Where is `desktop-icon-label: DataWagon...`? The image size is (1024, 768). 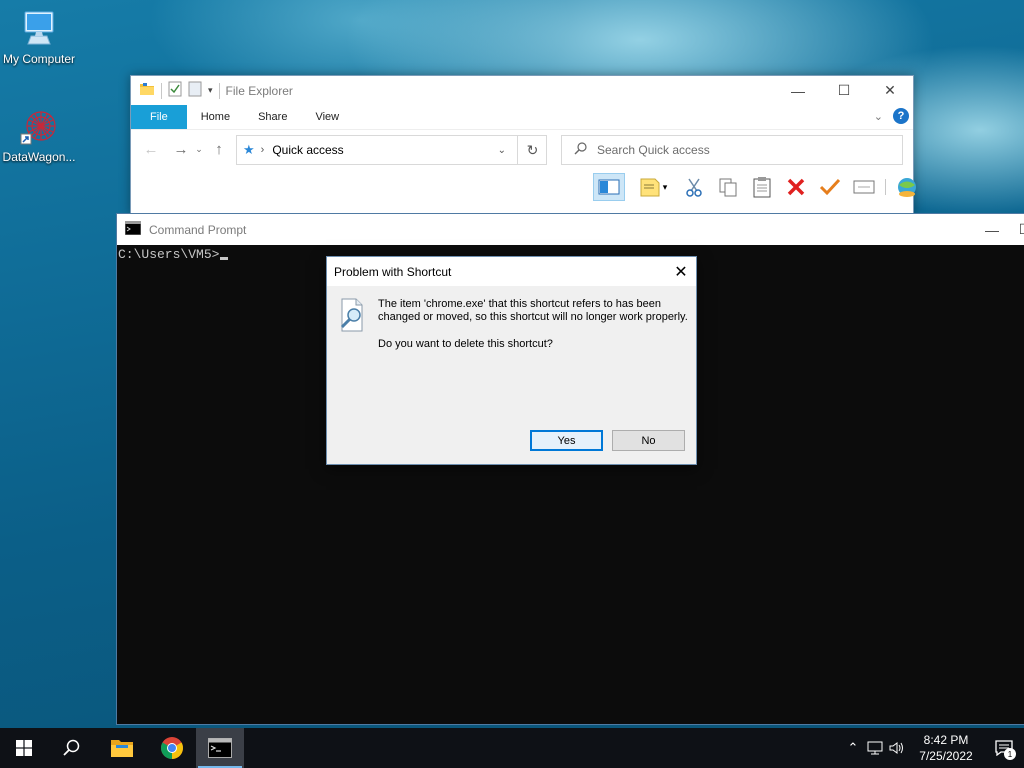 desktop-icon-label: DataWagon... is located at coordinates (39, 157).